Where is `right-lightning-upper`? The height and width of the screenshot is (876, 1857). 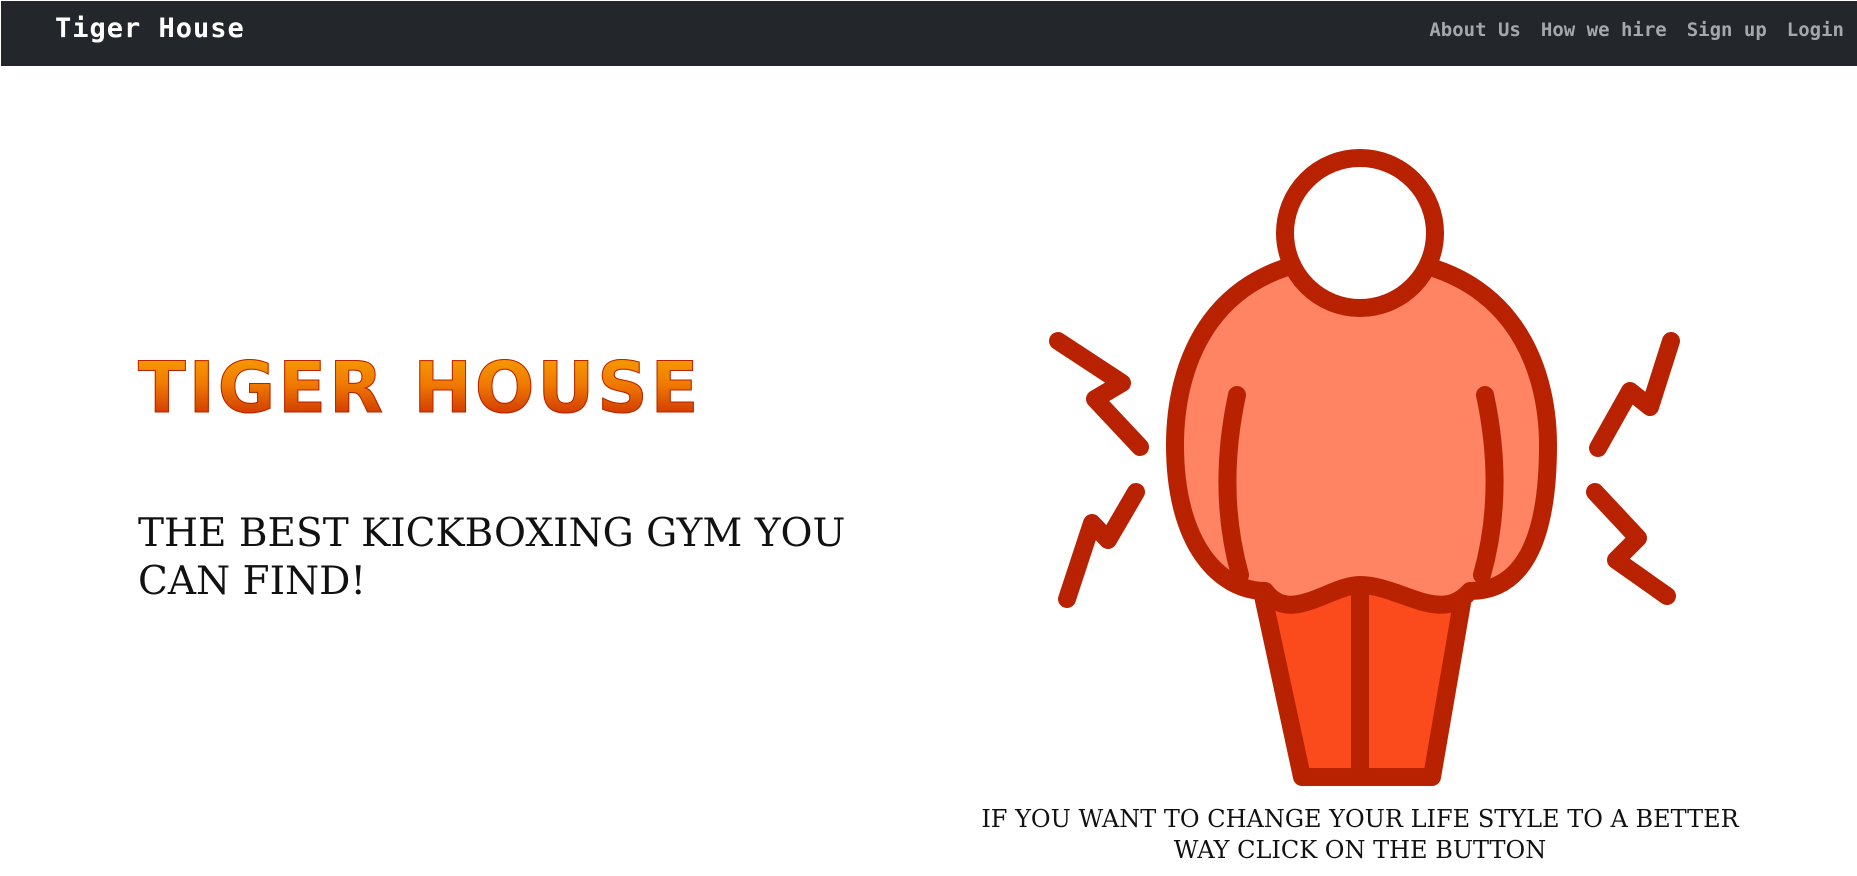 right-lightning-upper is located at coordinates (1634, 394).